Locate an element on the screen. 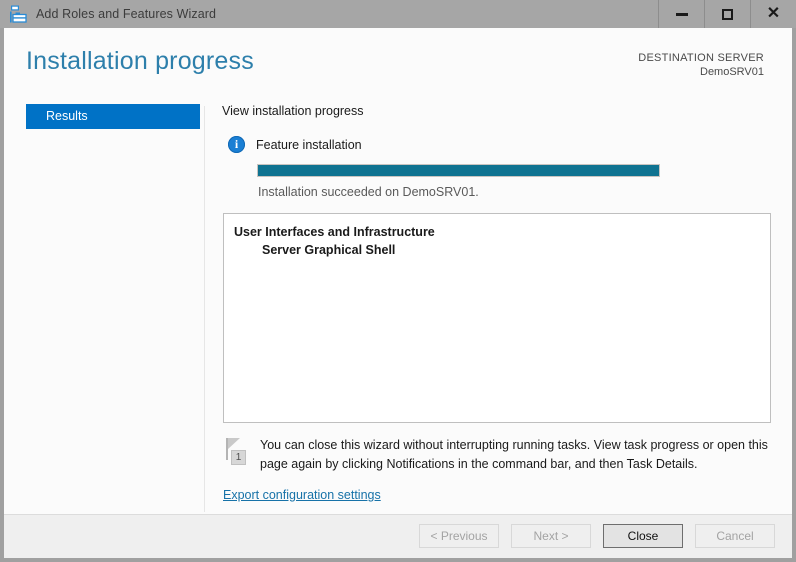 Image resolution: width=796 pixels, height=562 pixels. destination-server-label: DESTINATION SERVER is located at coordinates (701, 58).